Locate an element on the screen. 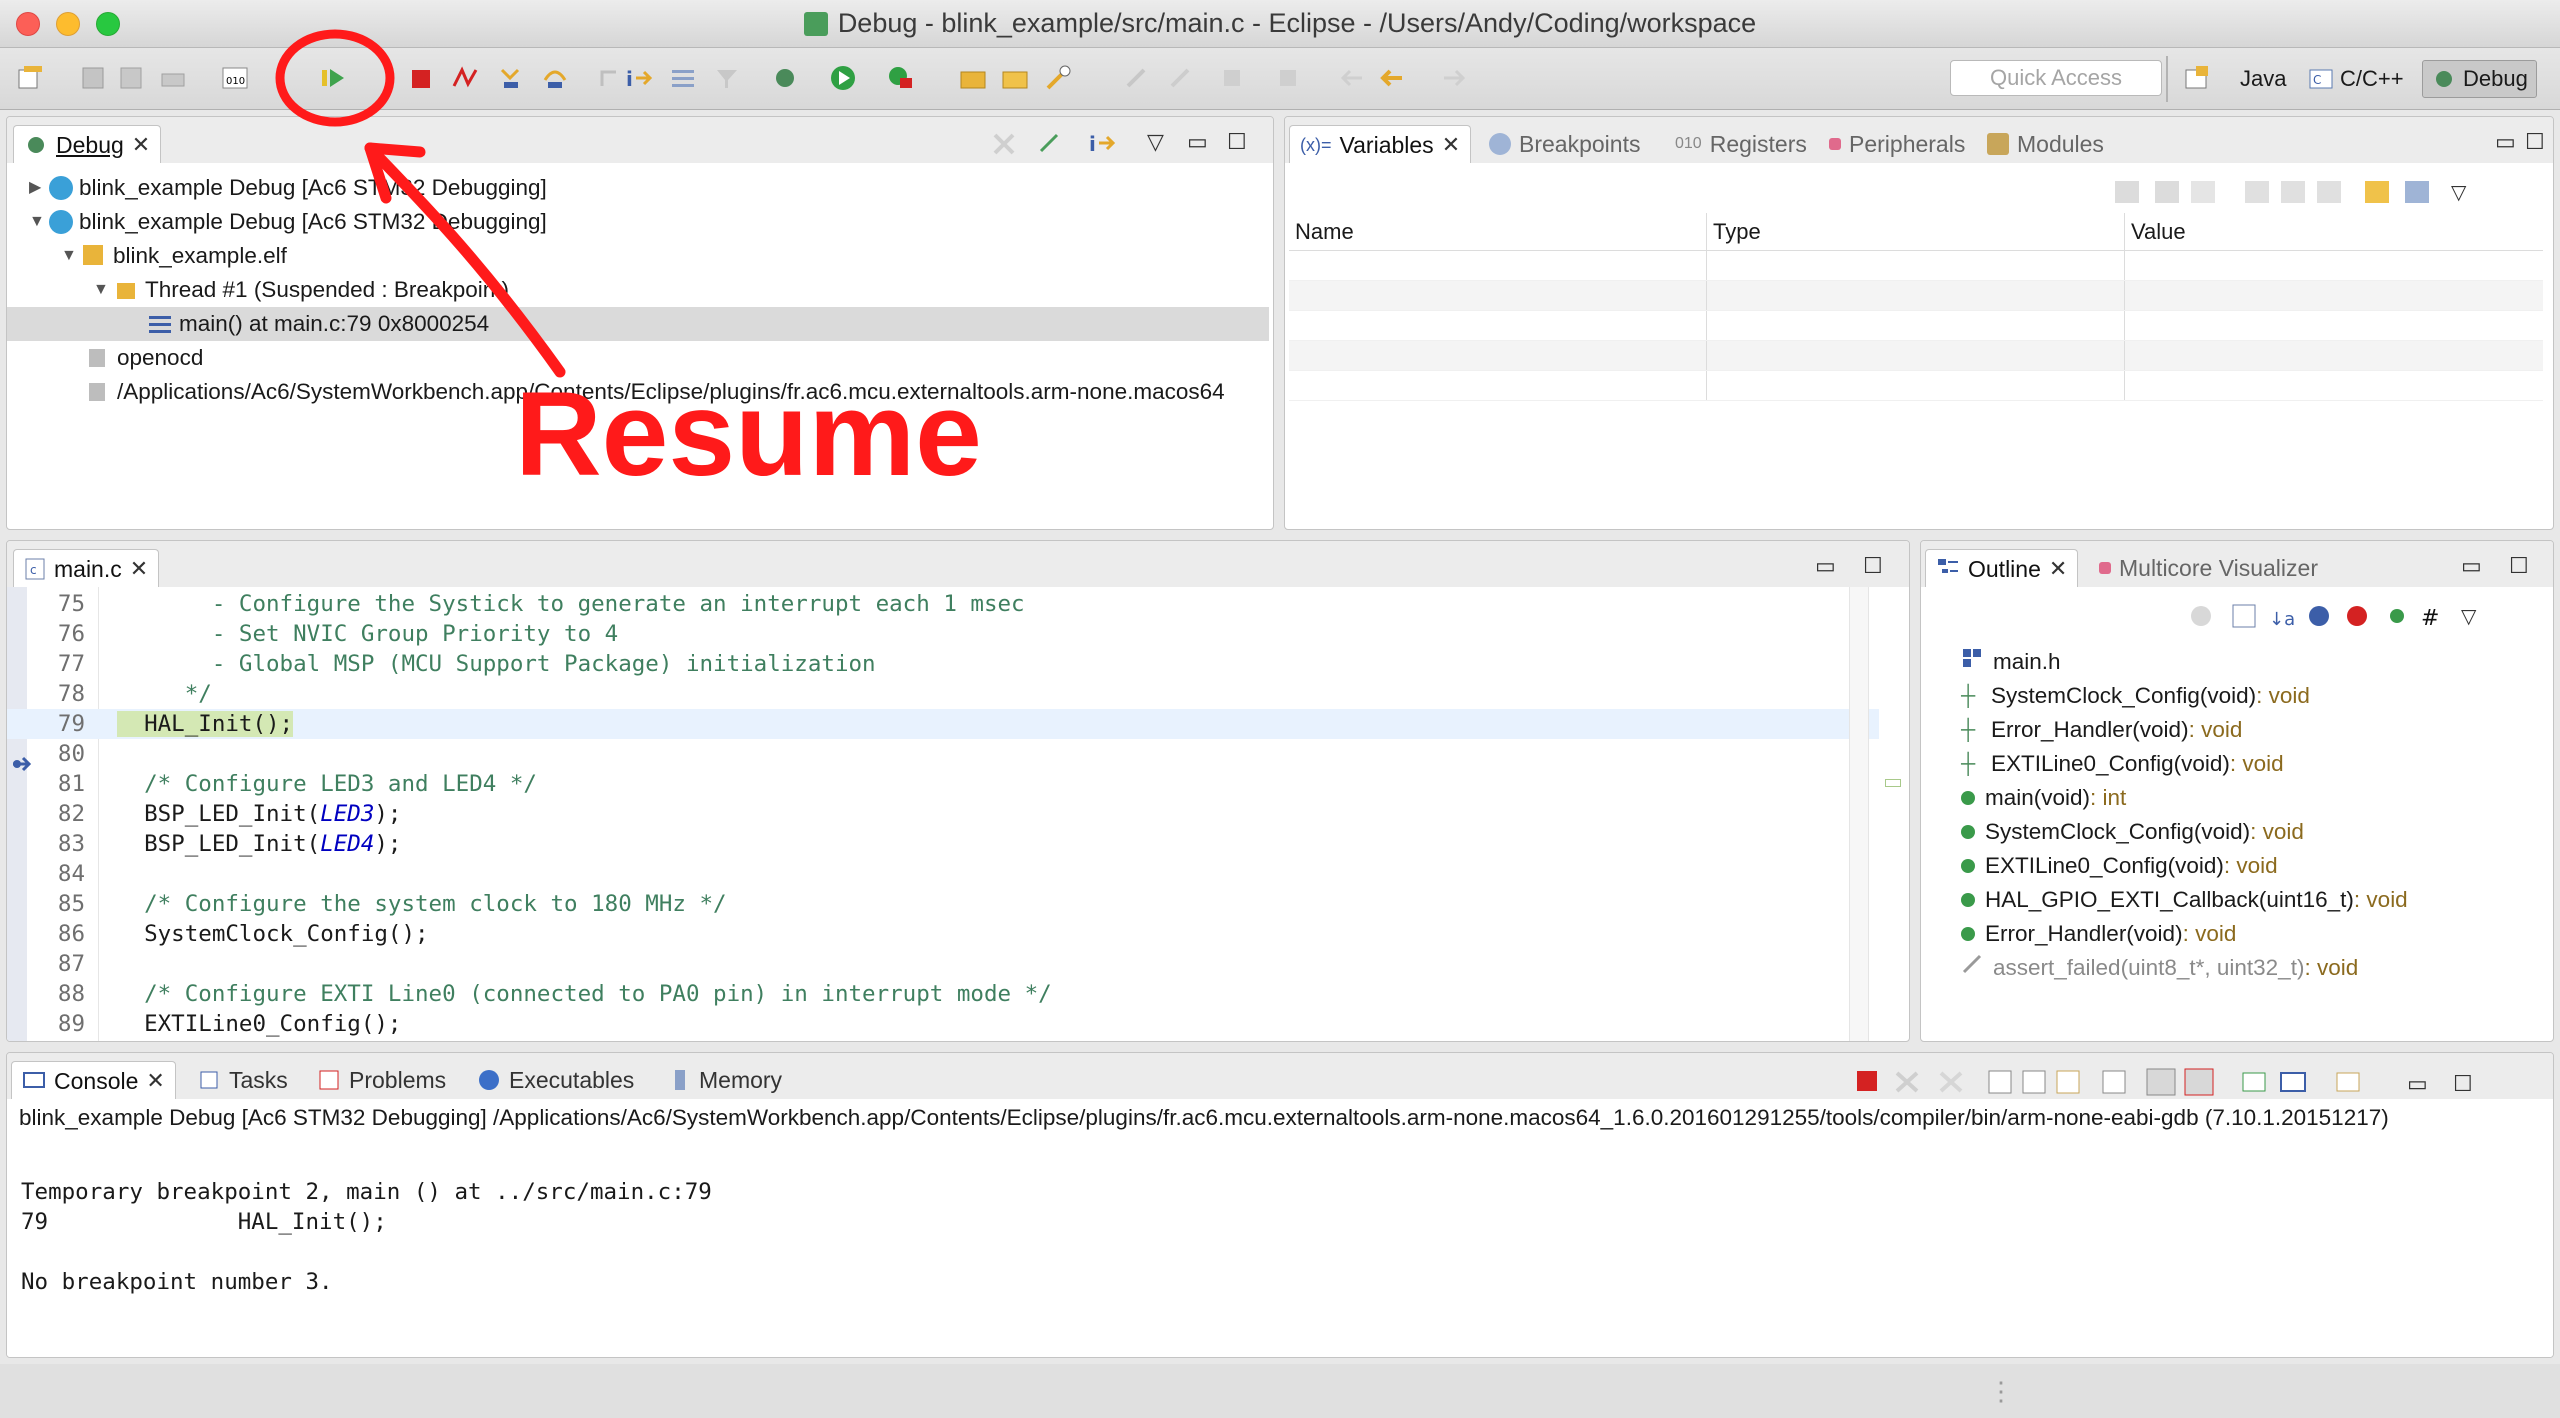 This screenshot has height=1418, width=2560. tab-debug: Debug ✕ is located at coordinates (87, 144).